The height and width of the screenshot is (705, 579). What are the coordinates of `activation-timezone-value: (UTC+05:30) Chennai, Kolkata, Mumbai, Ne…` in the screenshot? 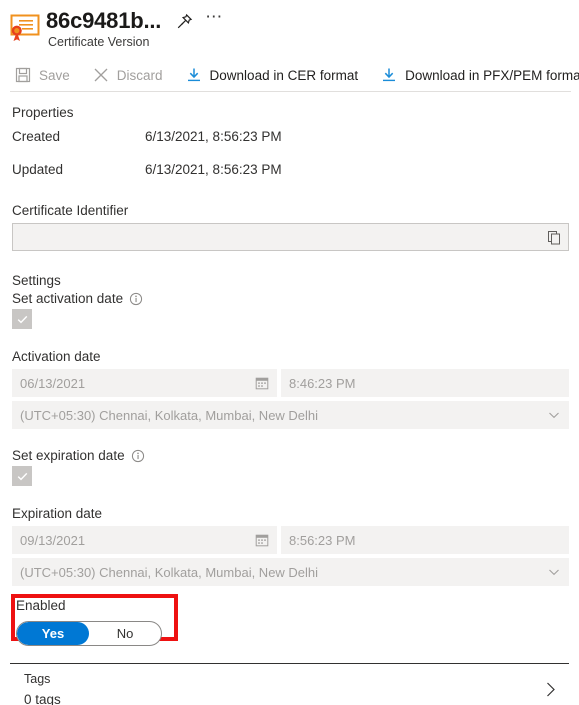 It's located at (169, 415).